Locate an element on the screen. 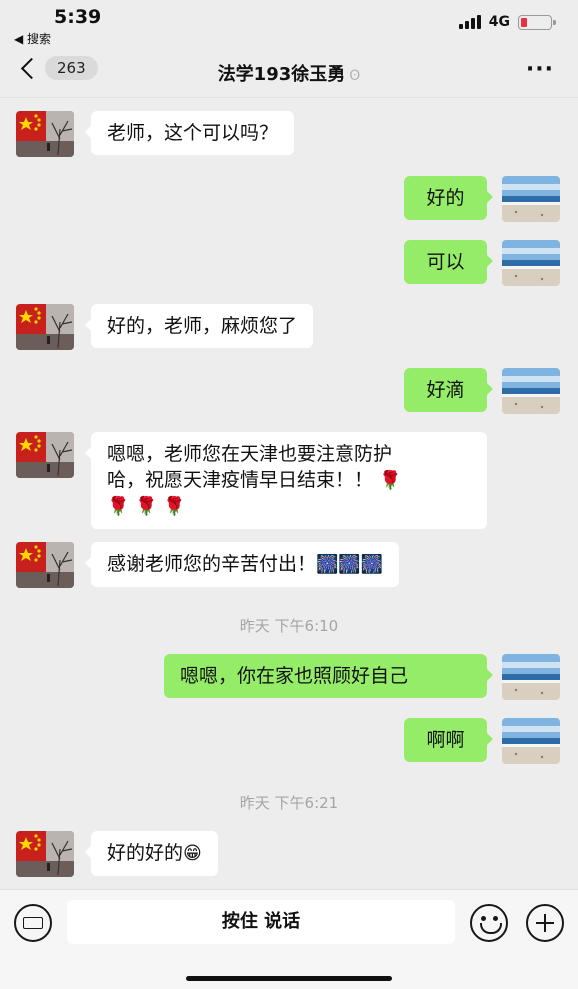  back-to-app-link: ◀ 搜索 is located at coordinates (32, 38).